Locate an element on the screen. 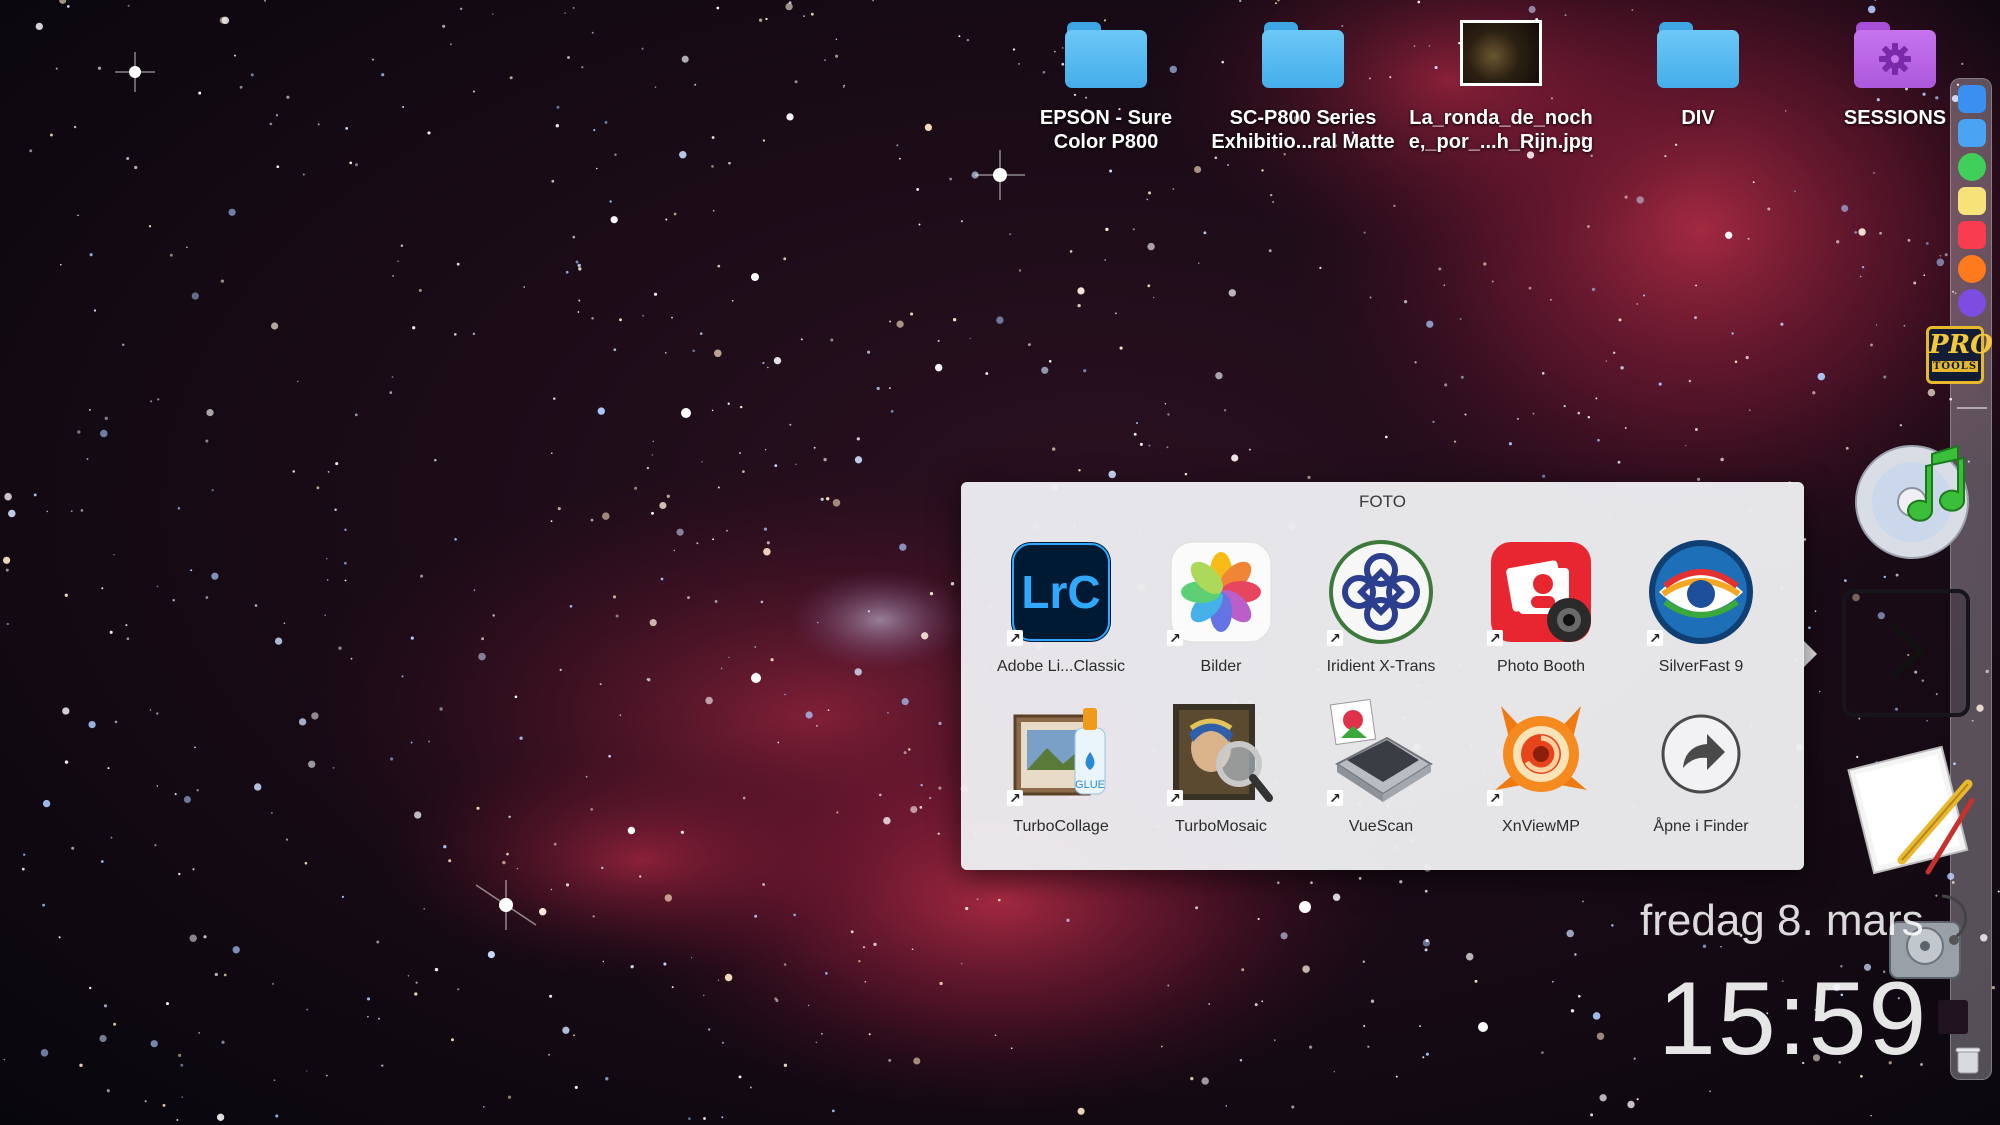 Image resolution: width=2000 pixels, height=1125 pixels. lightroom-classic-icon: LrC ↗ is located at coordinates (1061, 592).